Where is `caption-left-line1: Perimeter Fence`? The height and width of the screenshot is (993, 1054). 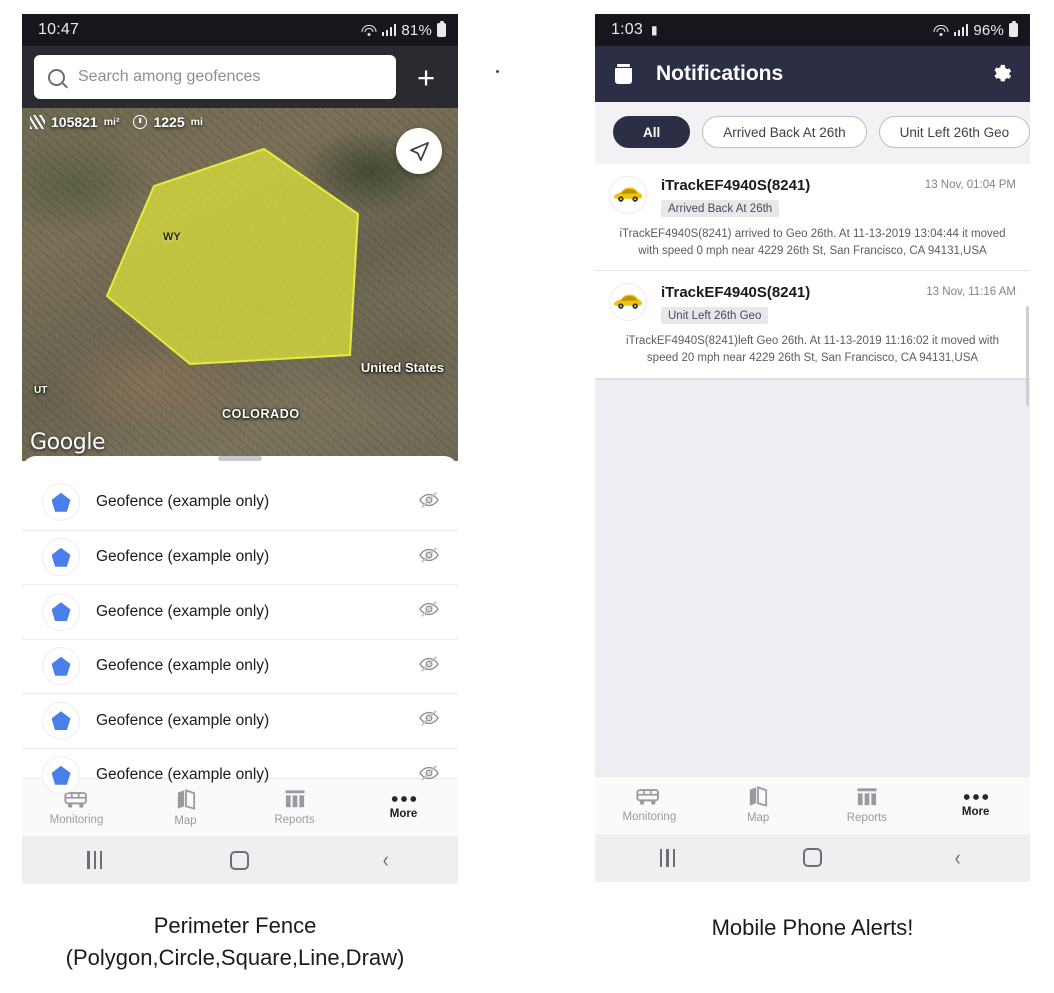 caption-left-line1: Perimeter Fence is located at coordinates (235, 925).